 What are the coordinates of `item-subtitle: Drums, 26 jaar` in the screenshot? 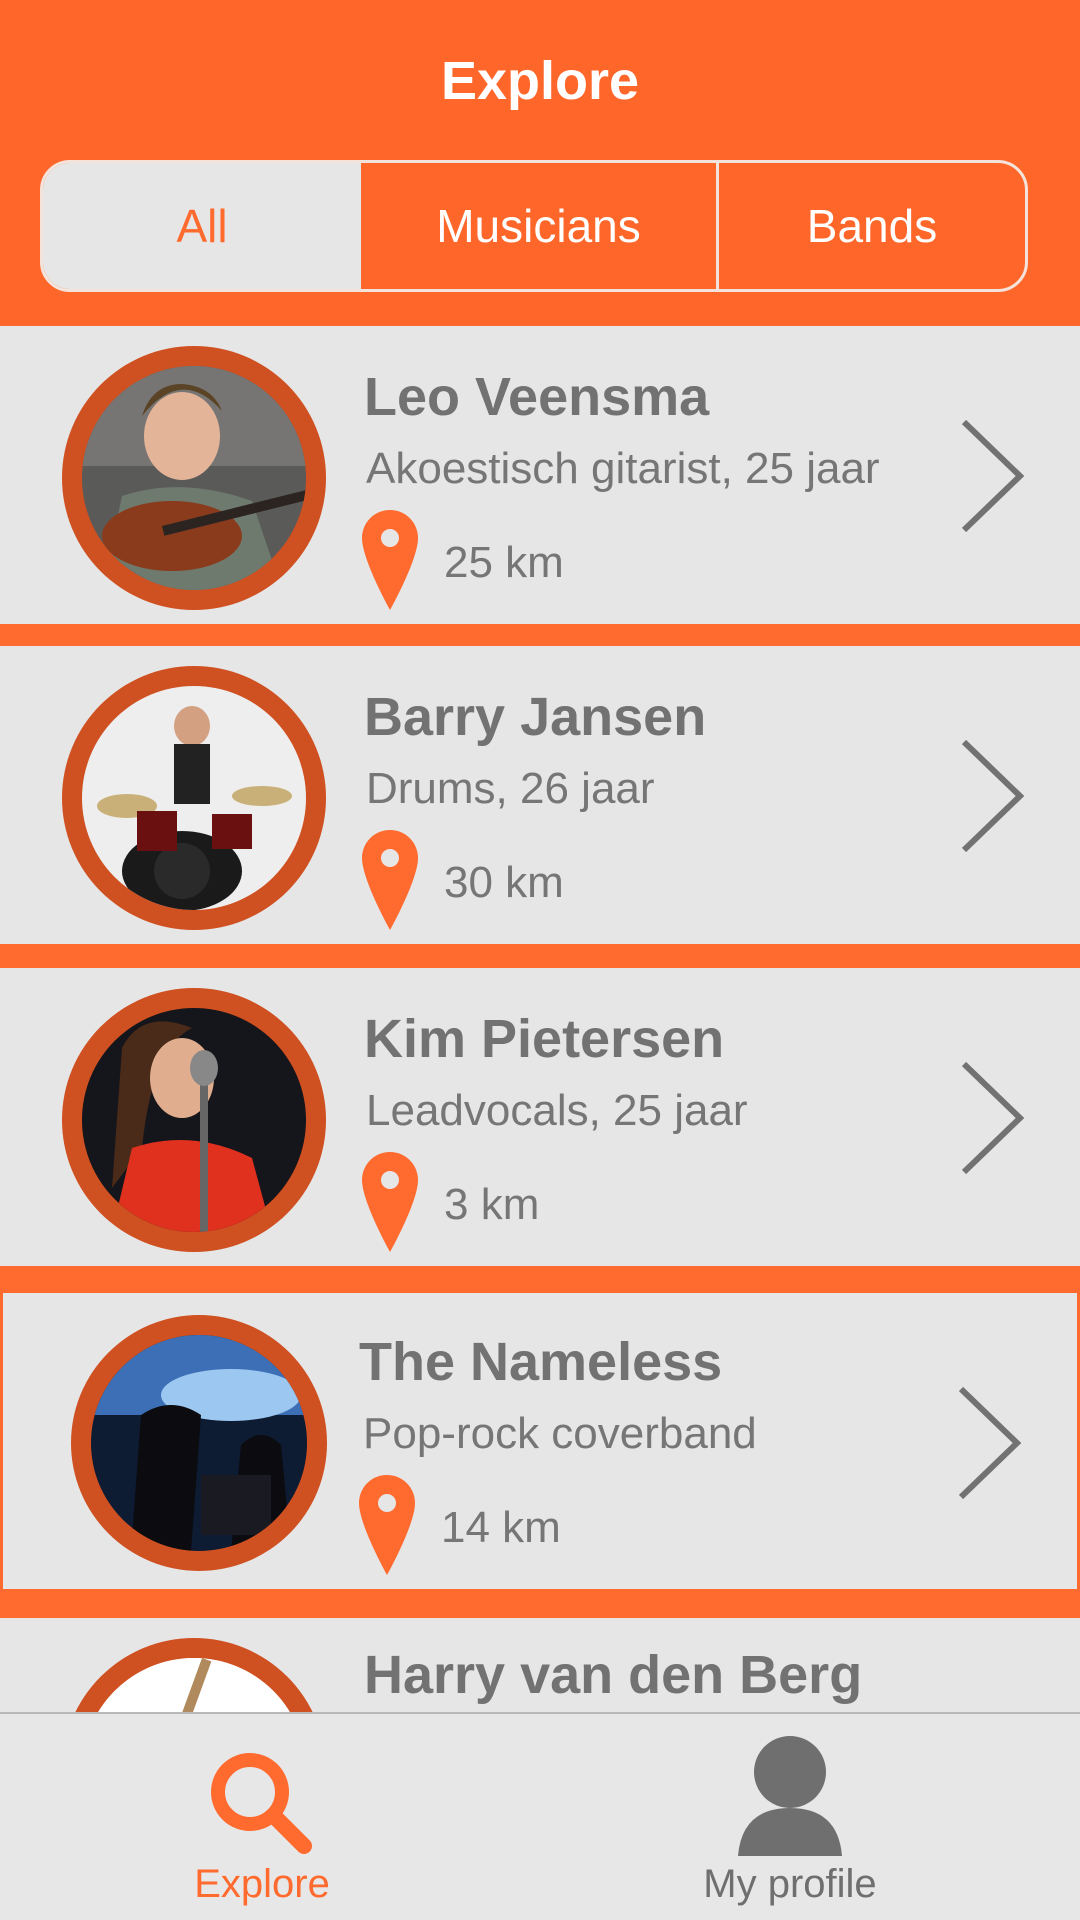 It's located at (510, 788).